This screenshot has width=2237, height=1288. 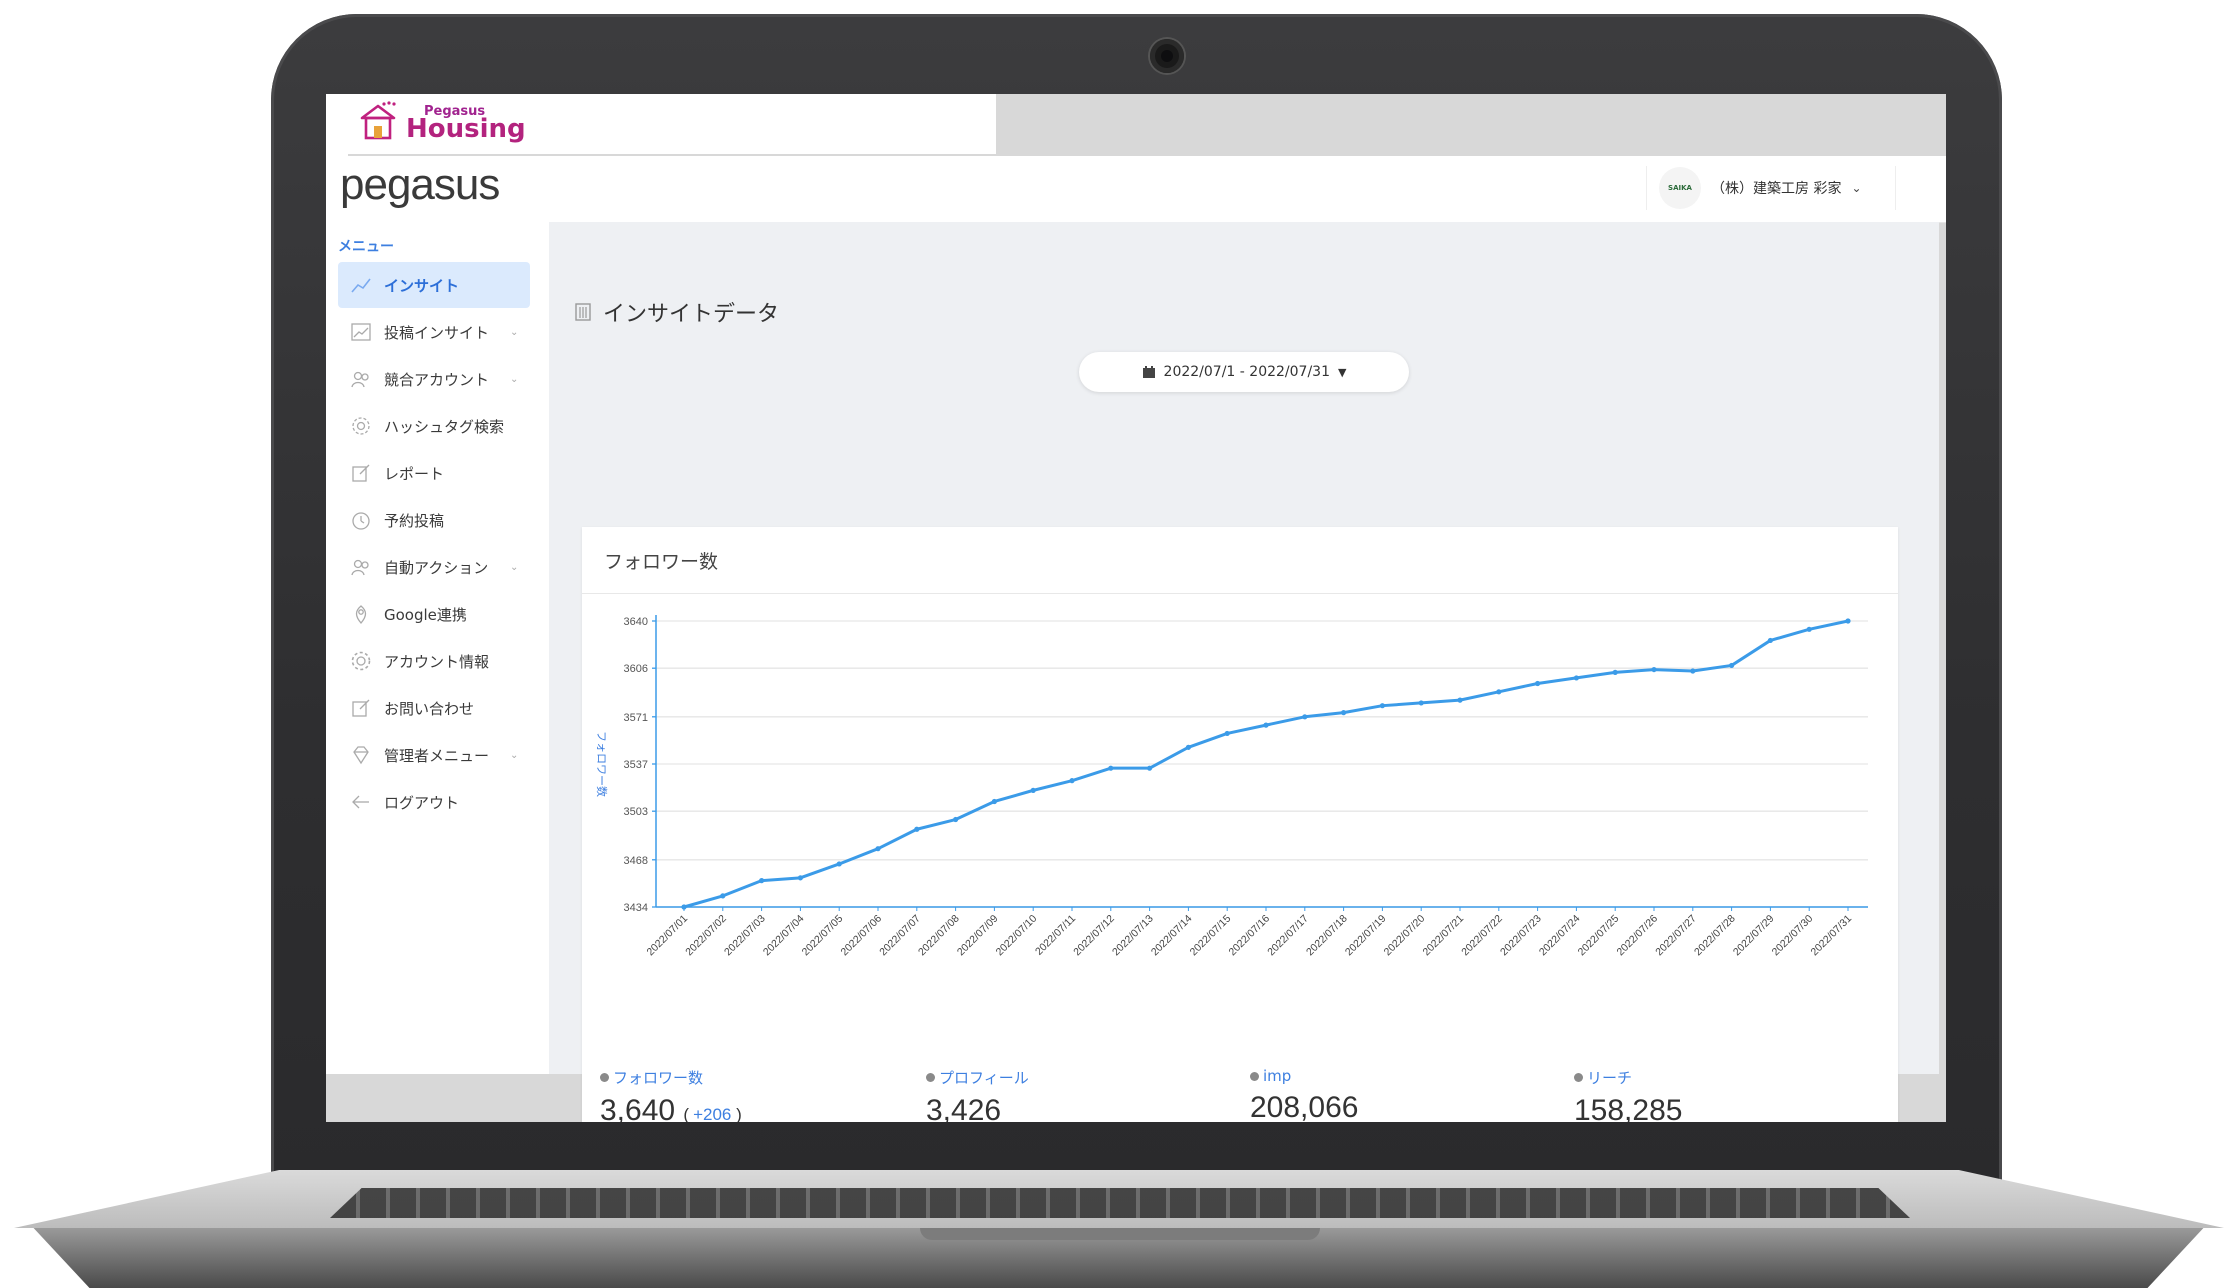 I want to click on avatar: SAIKA, so click(x=1680, y=188).